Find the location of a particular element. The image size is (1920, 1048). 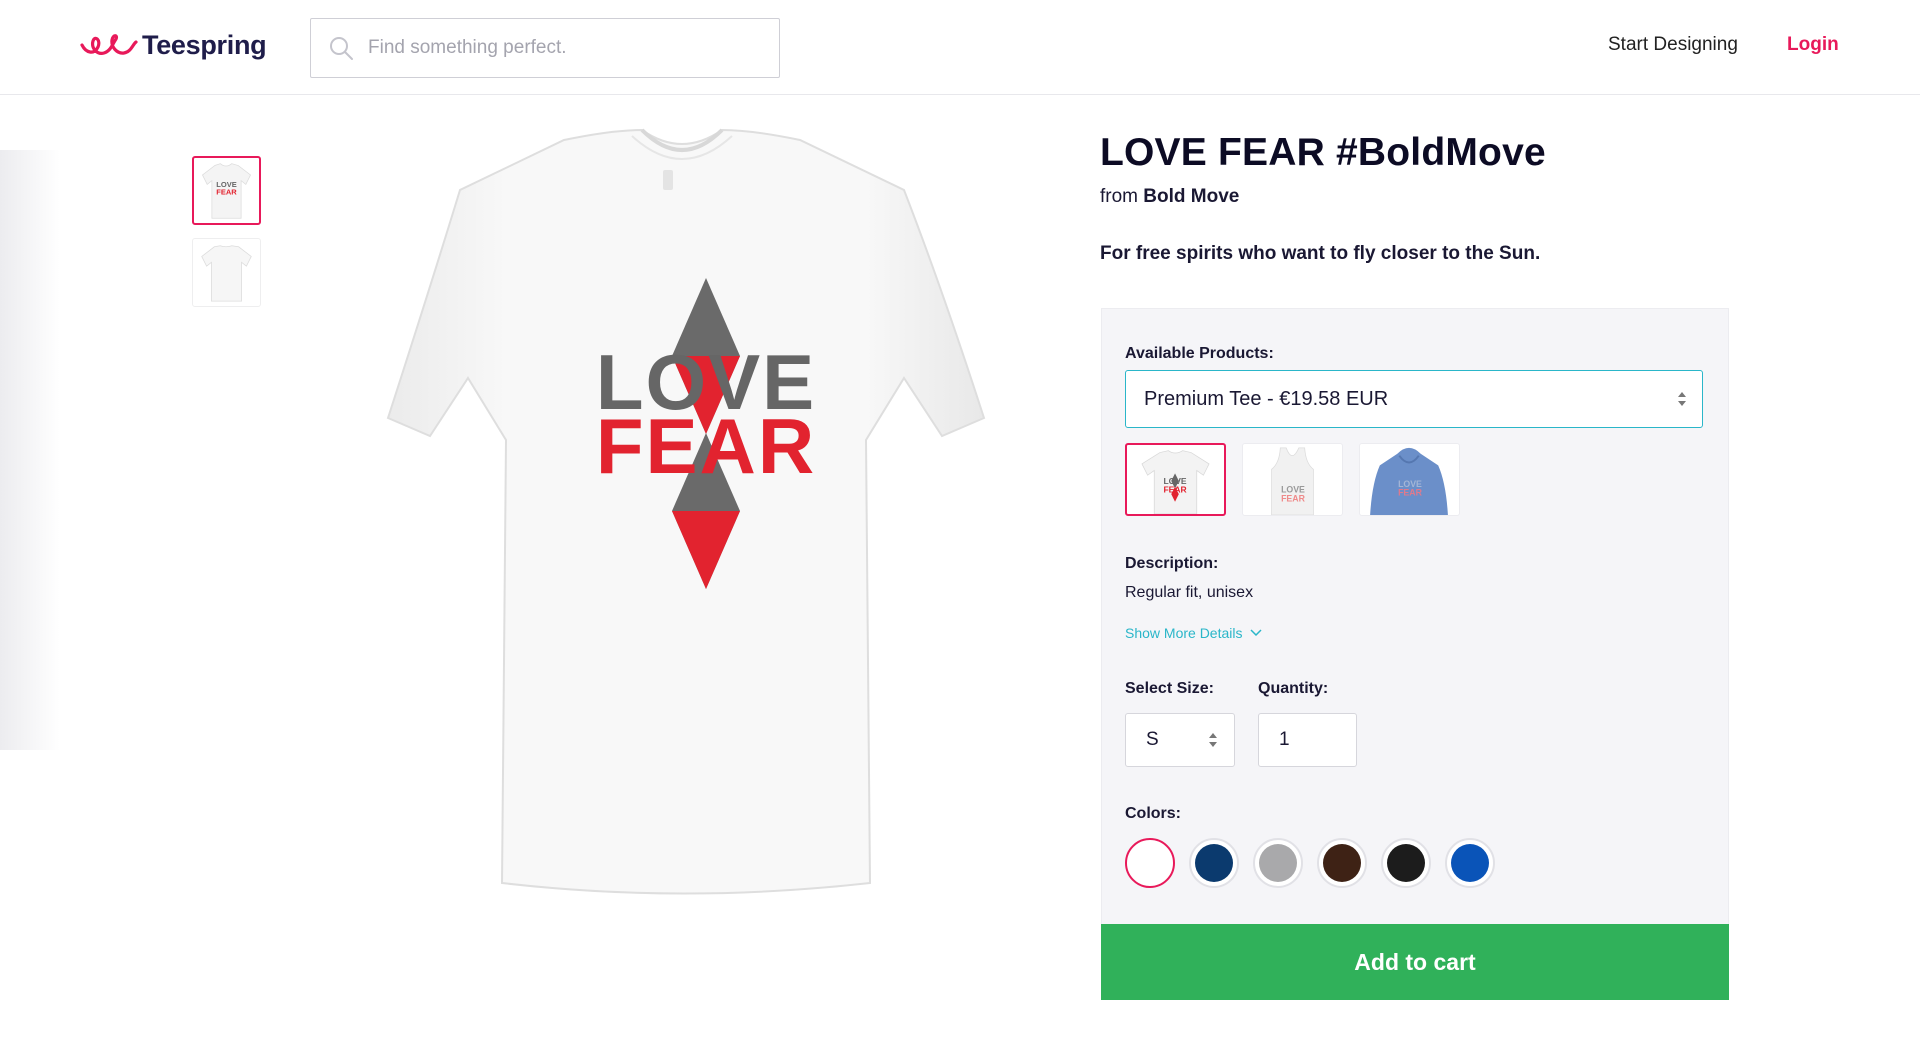

hoodie-thumbnail-image: LOVE FEAR is located at coordinates (1409, 481).